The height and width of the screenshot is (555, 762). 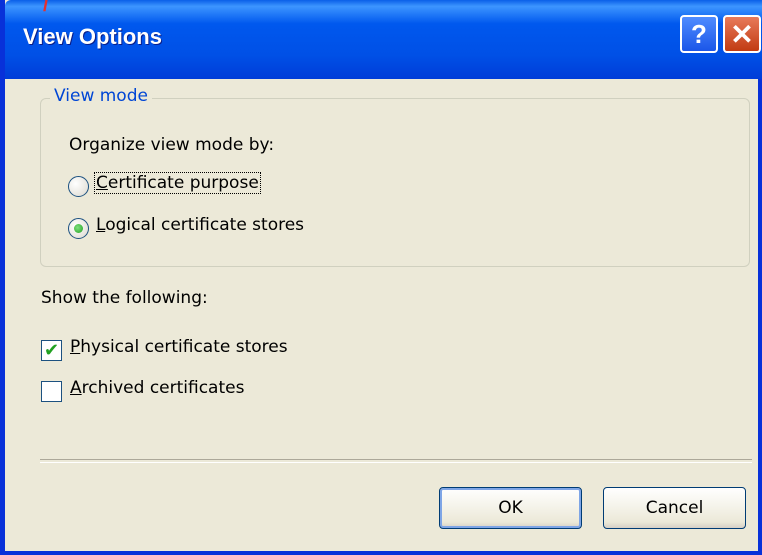 I want to click on close-icon: ✕, so click(x=742, y=34).